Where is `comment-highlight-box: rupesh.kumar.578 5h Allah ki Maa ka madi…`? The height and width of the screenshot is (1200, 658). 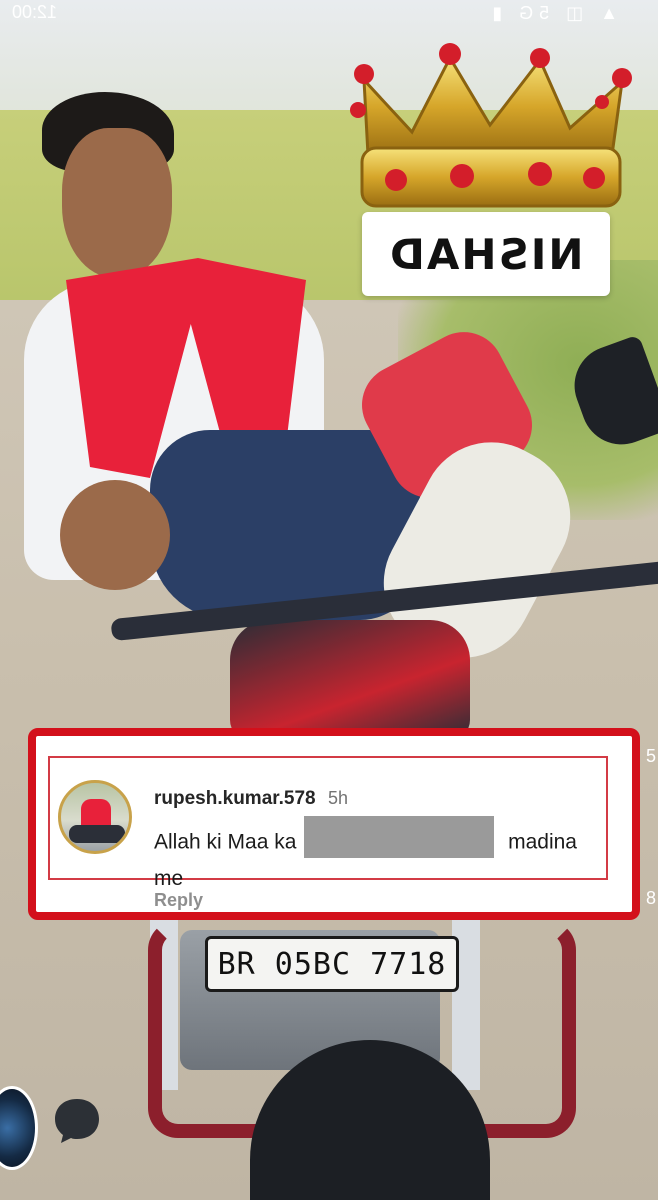
comment-highlight-box: rupesh.kumar.578 5h Allah ki Maa ka madi… is located at coordinates (334, 824).